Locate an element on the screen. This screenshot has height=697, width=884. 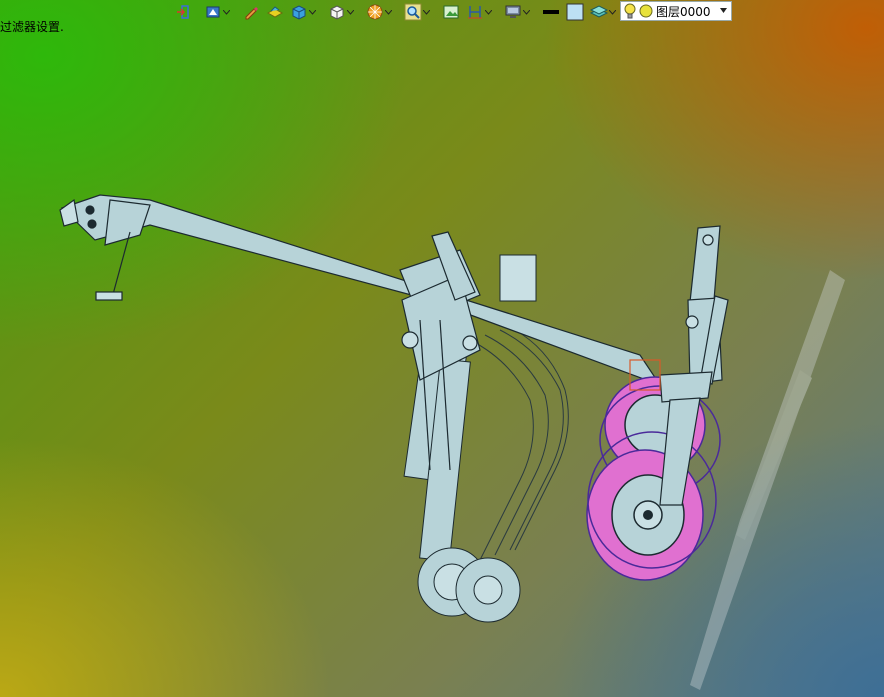
zoom-search-button is located at coordinates (417, 12).